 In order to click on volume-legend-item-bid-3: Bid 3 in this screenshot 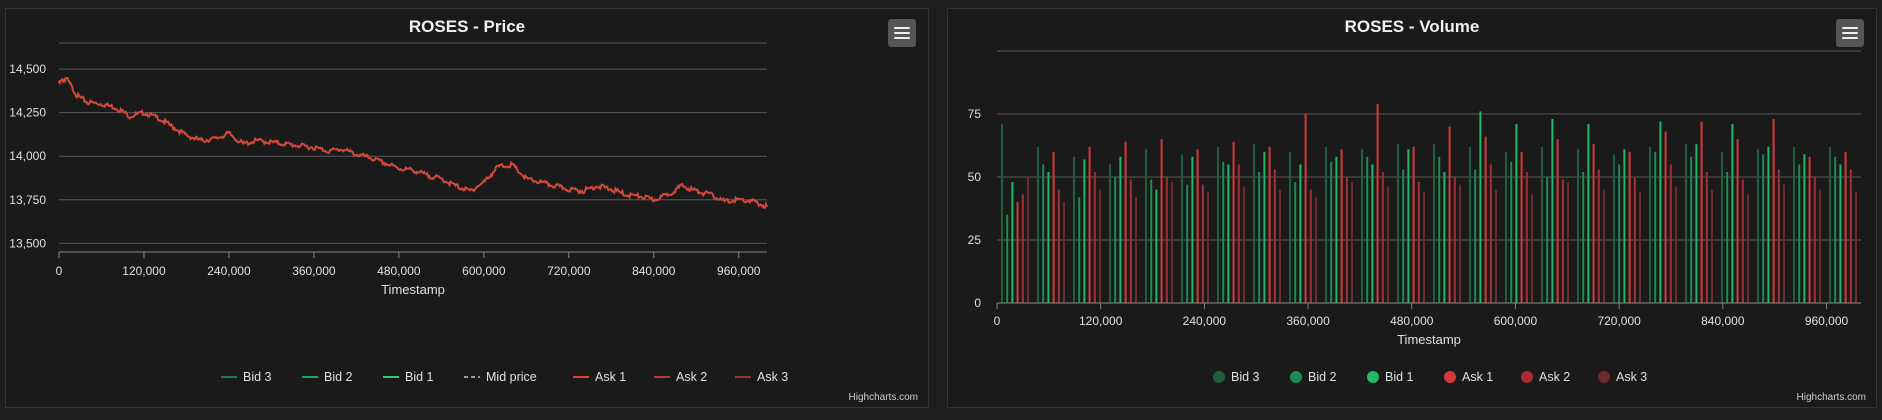, I will do `click(1236, 377)`.